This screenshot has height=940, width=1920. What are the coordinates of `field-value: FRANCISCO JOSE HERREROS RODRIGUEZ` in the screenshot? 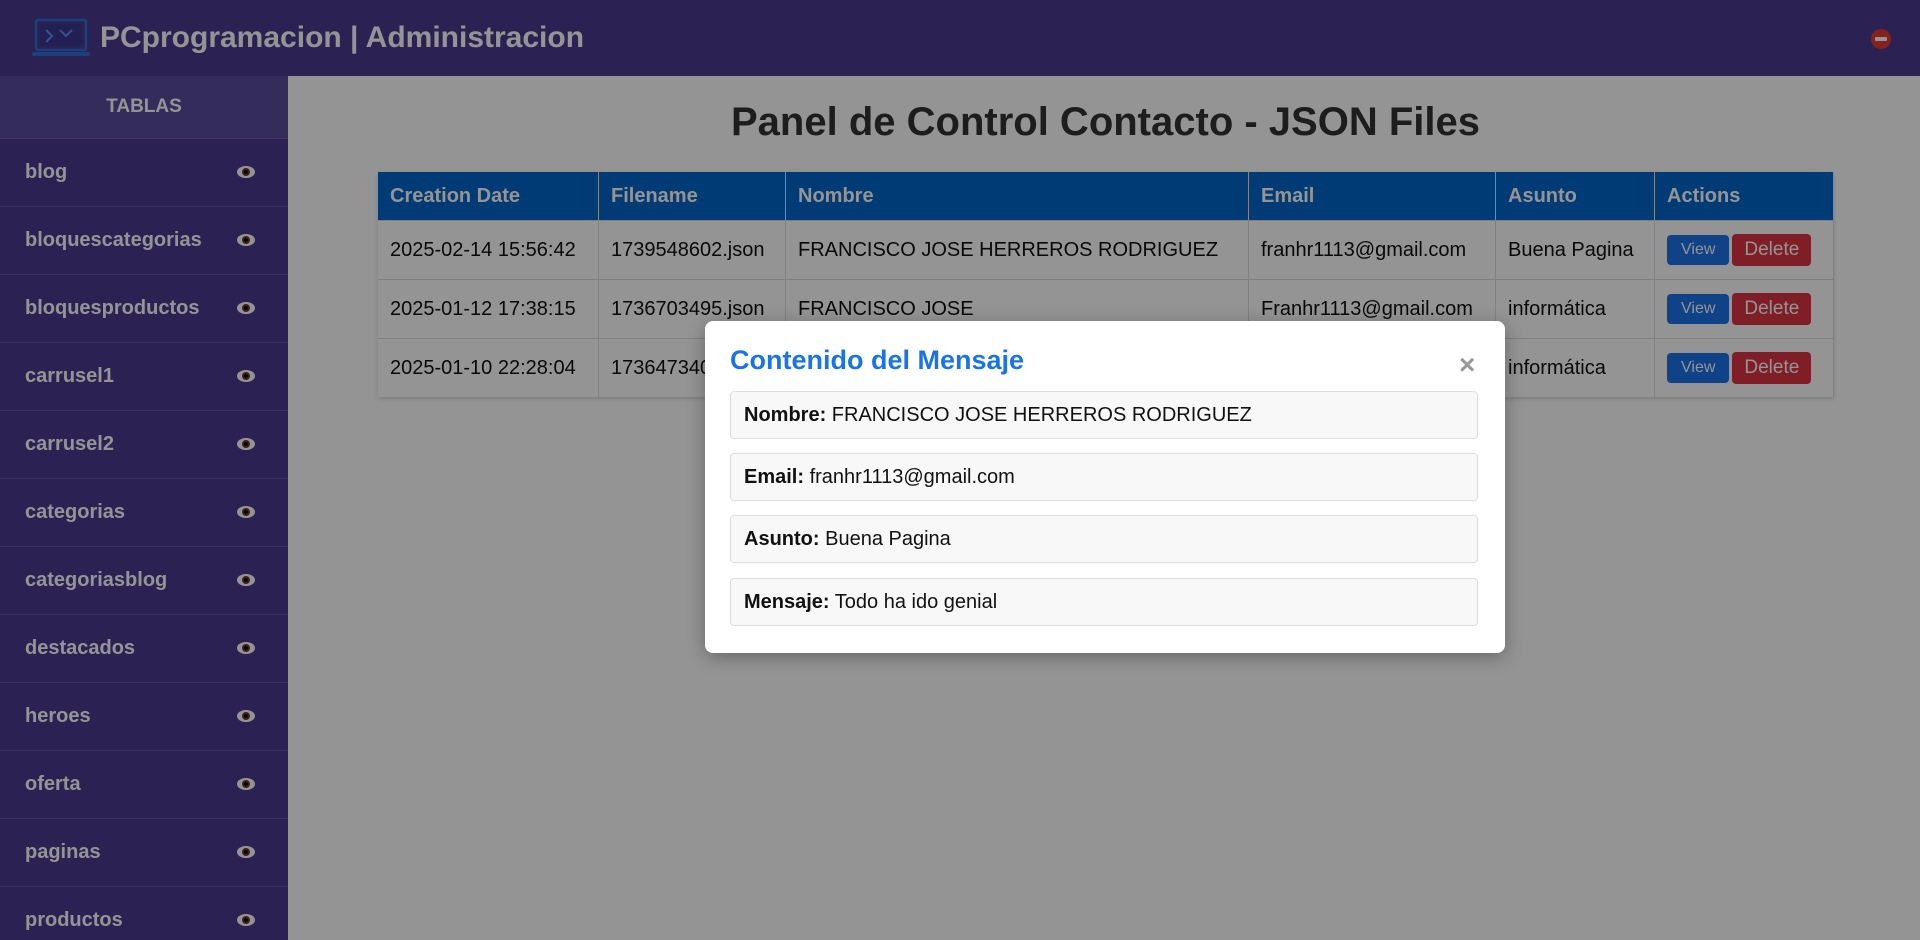 It's located at (1041, 415).